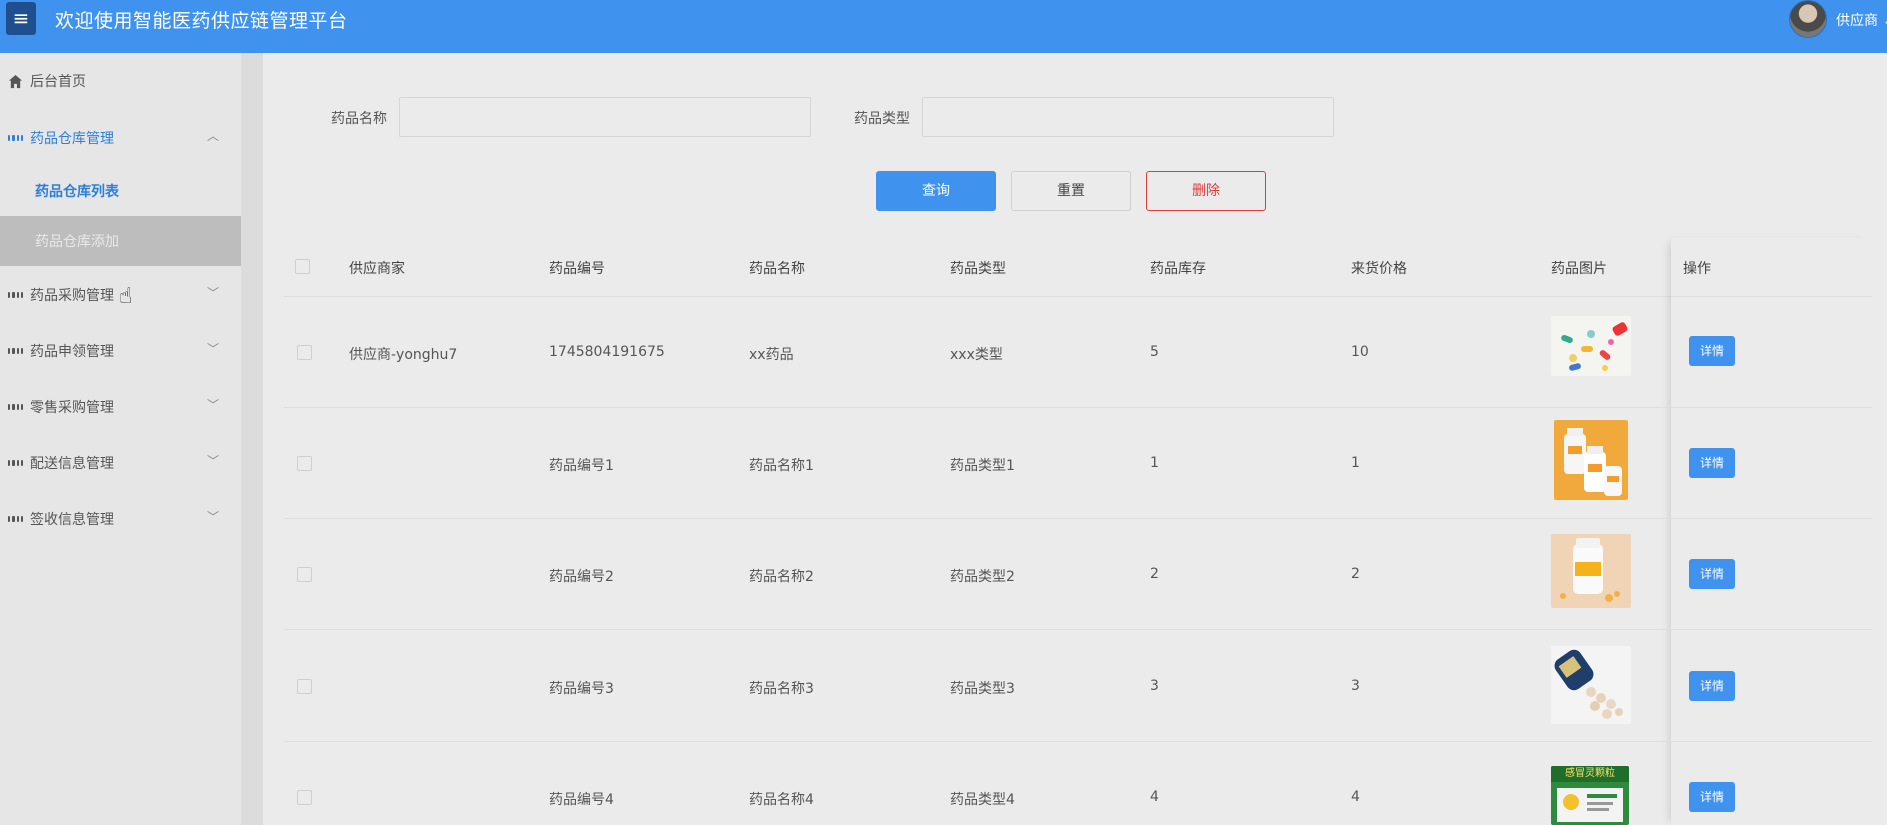 Image resolution: width=1887 pixels, height=825 pixels. What do you see at coordinates (1071, 191) in the screenshot?
I see `reset-button: 重置` at bounding box center [1071, 191].